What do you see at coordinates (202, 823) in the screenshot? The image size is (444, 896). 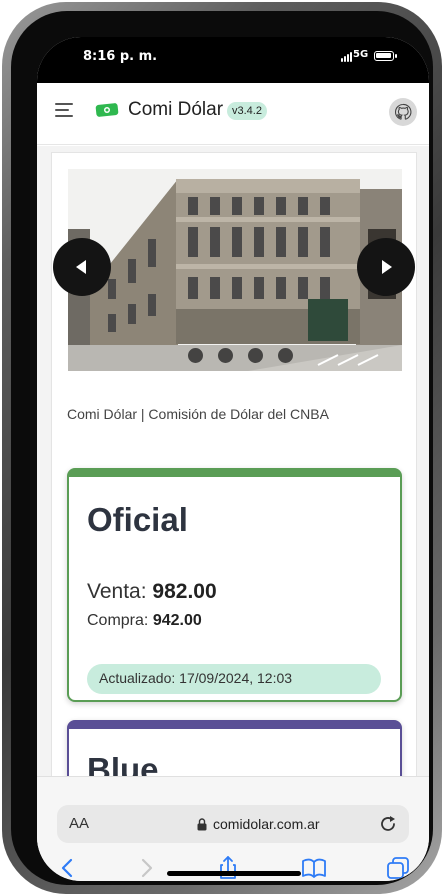 I see `lock-icon` at bounding box center [202, 823].